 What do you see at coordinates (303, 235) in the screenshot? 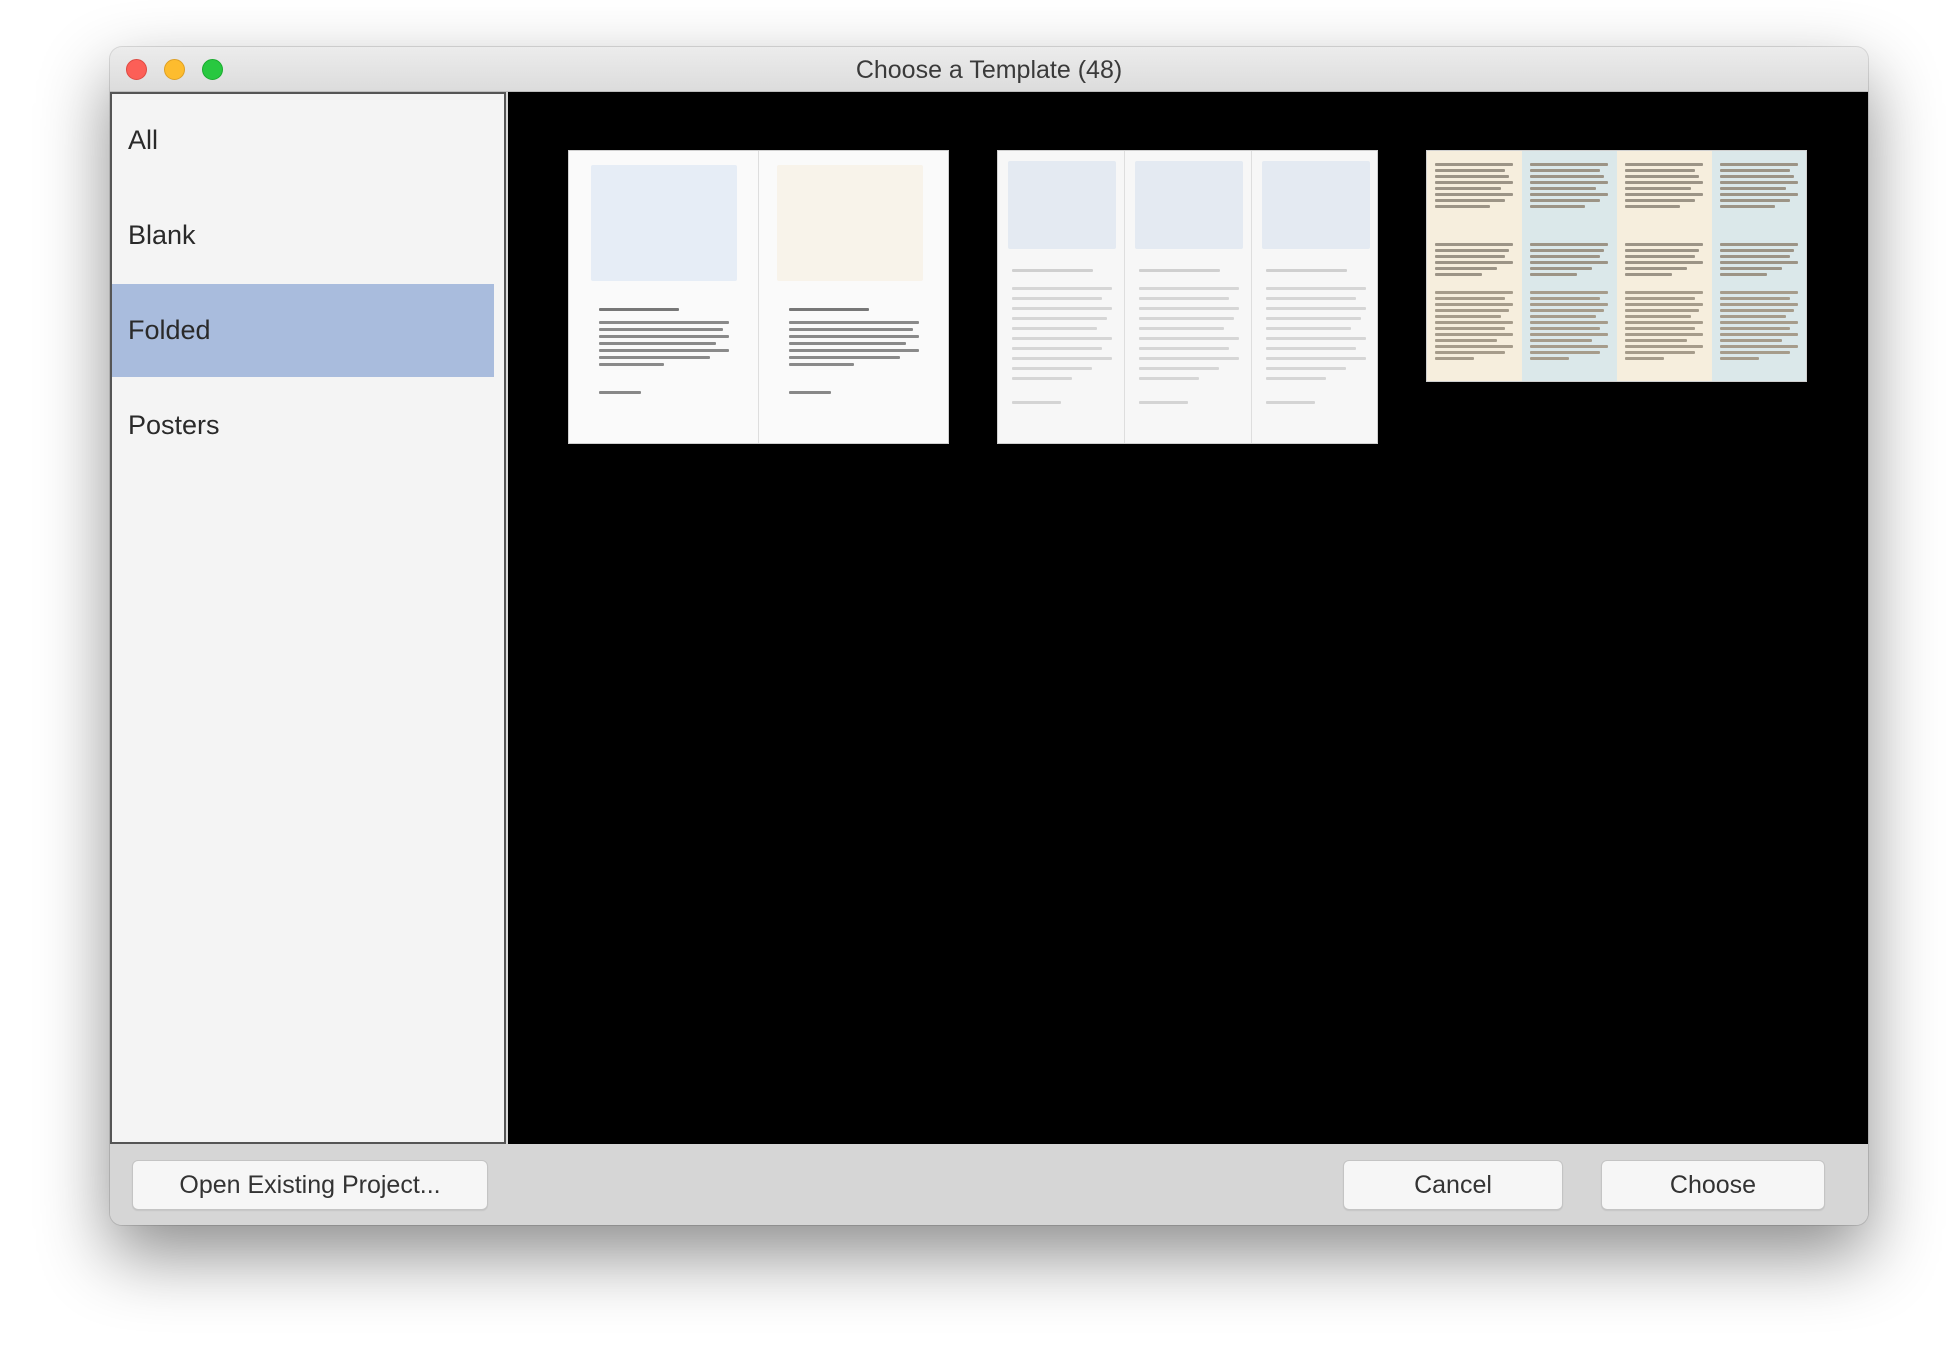
I see `sidebar-item-blank: Blank` at bounding box center [303, 235].